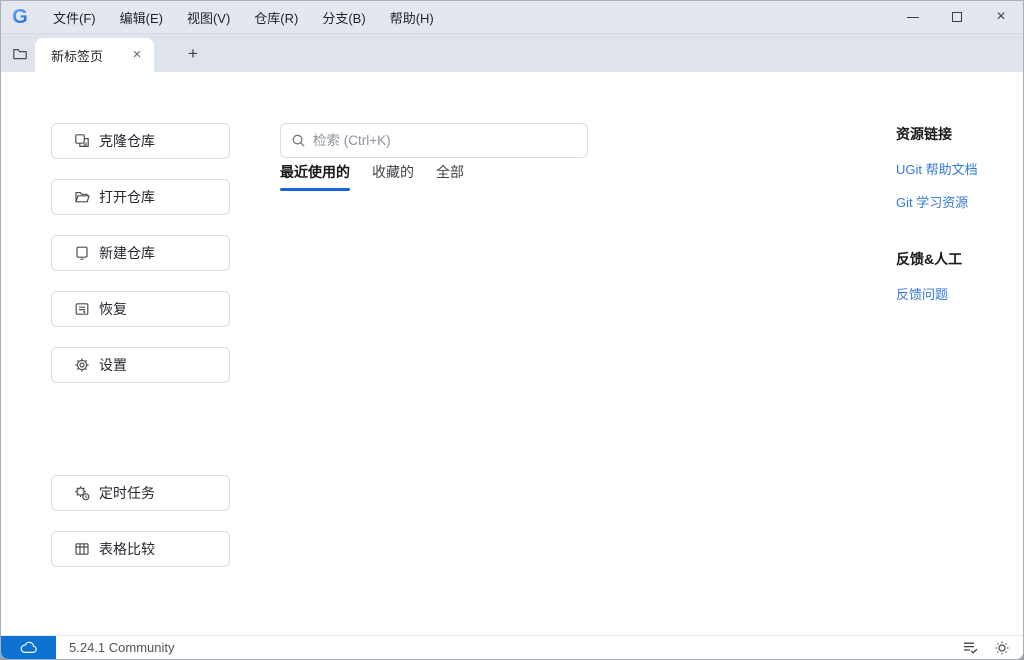 Image resolution: width=1024 pixels, height=660 pixels. I want to click on menu-branch: 分支(B), so click(343, 17).